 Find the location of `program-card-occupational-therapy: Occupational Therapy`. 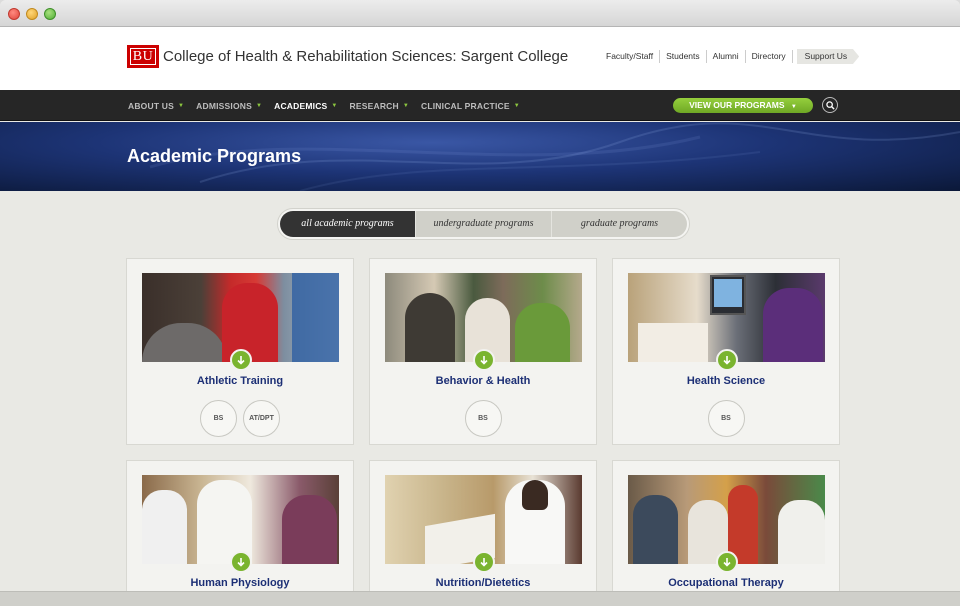

program-card-occupational-therapy: Occupational Therapy is located at coordinates (726, 533).